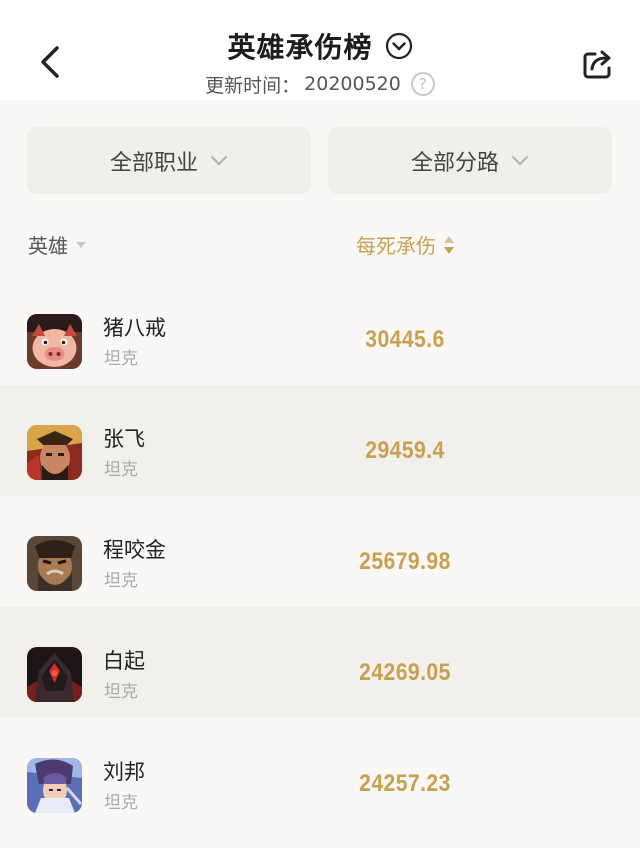 The image size is (640, 848). Describe the element at coordinates (48, 246) in the screenshot. I see `hero-column-label: 英雄` at that location.